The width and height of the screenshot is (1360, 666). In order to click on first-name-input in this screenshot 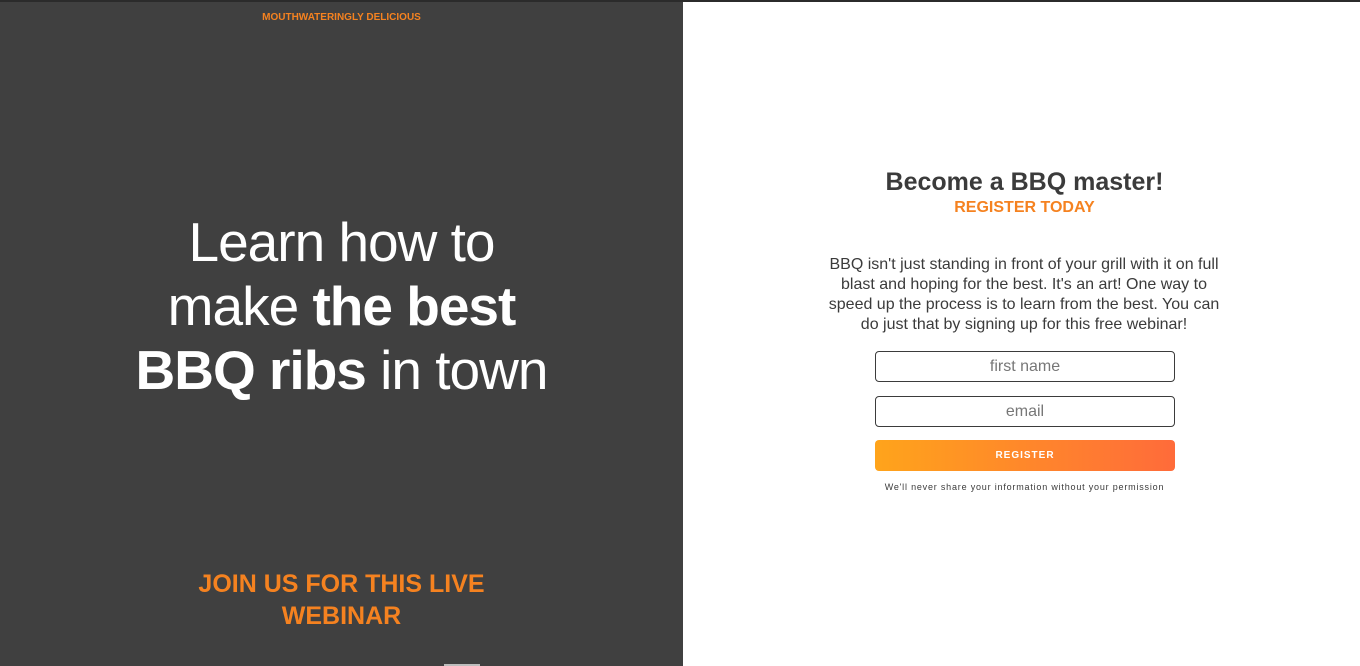, I will do `click(1025, 366)`.